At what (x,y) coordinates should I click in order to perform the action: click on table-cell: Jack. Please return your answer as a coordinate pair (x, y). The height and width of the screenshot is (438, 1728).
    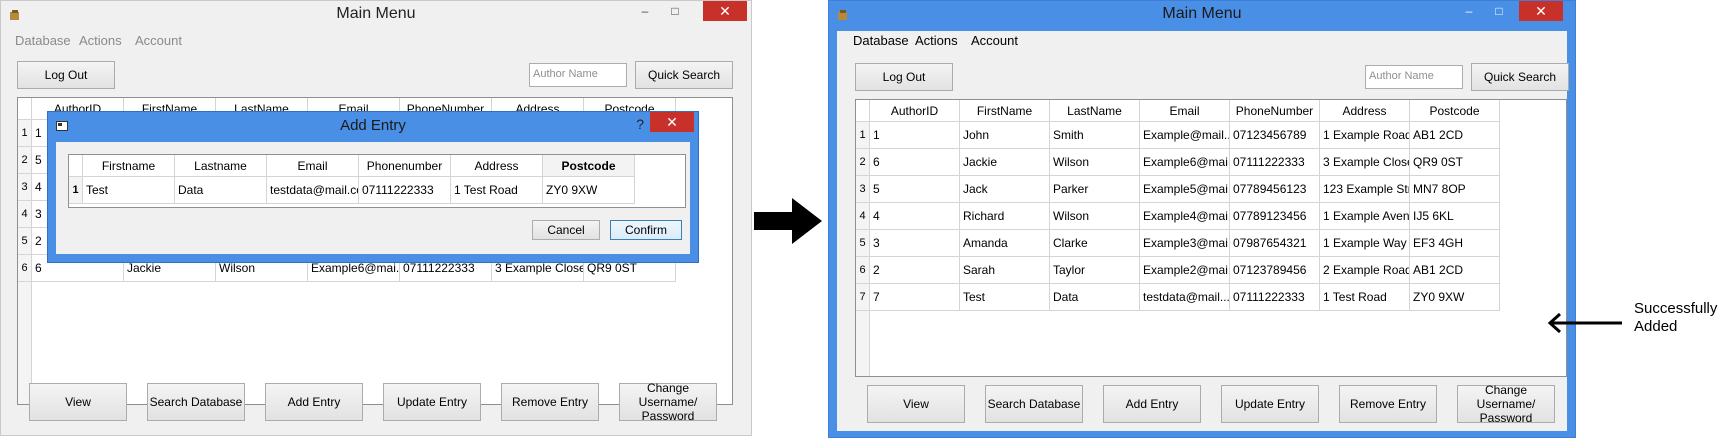
    Looking at the image, I should click on (1005, 189).